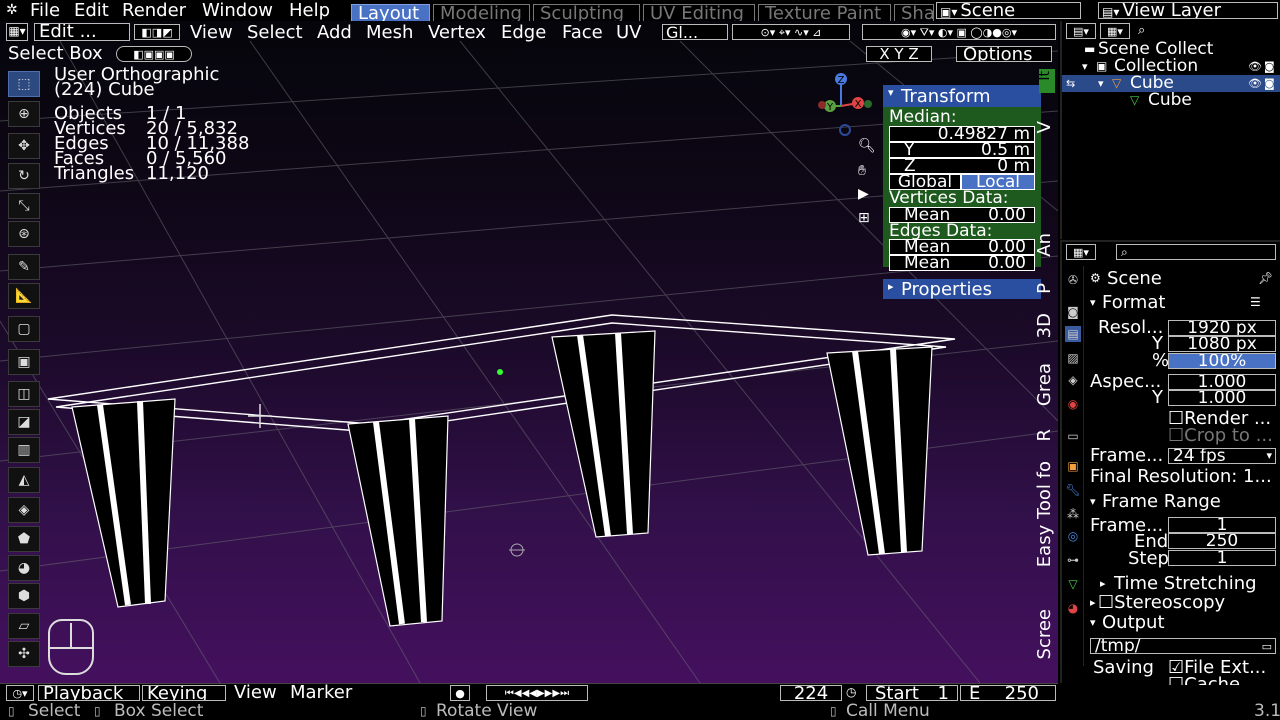  What do you see at coordinates (24, 394) in the screenshot?
I see `inset-tool: ◫` at bounding box center [24, 394].